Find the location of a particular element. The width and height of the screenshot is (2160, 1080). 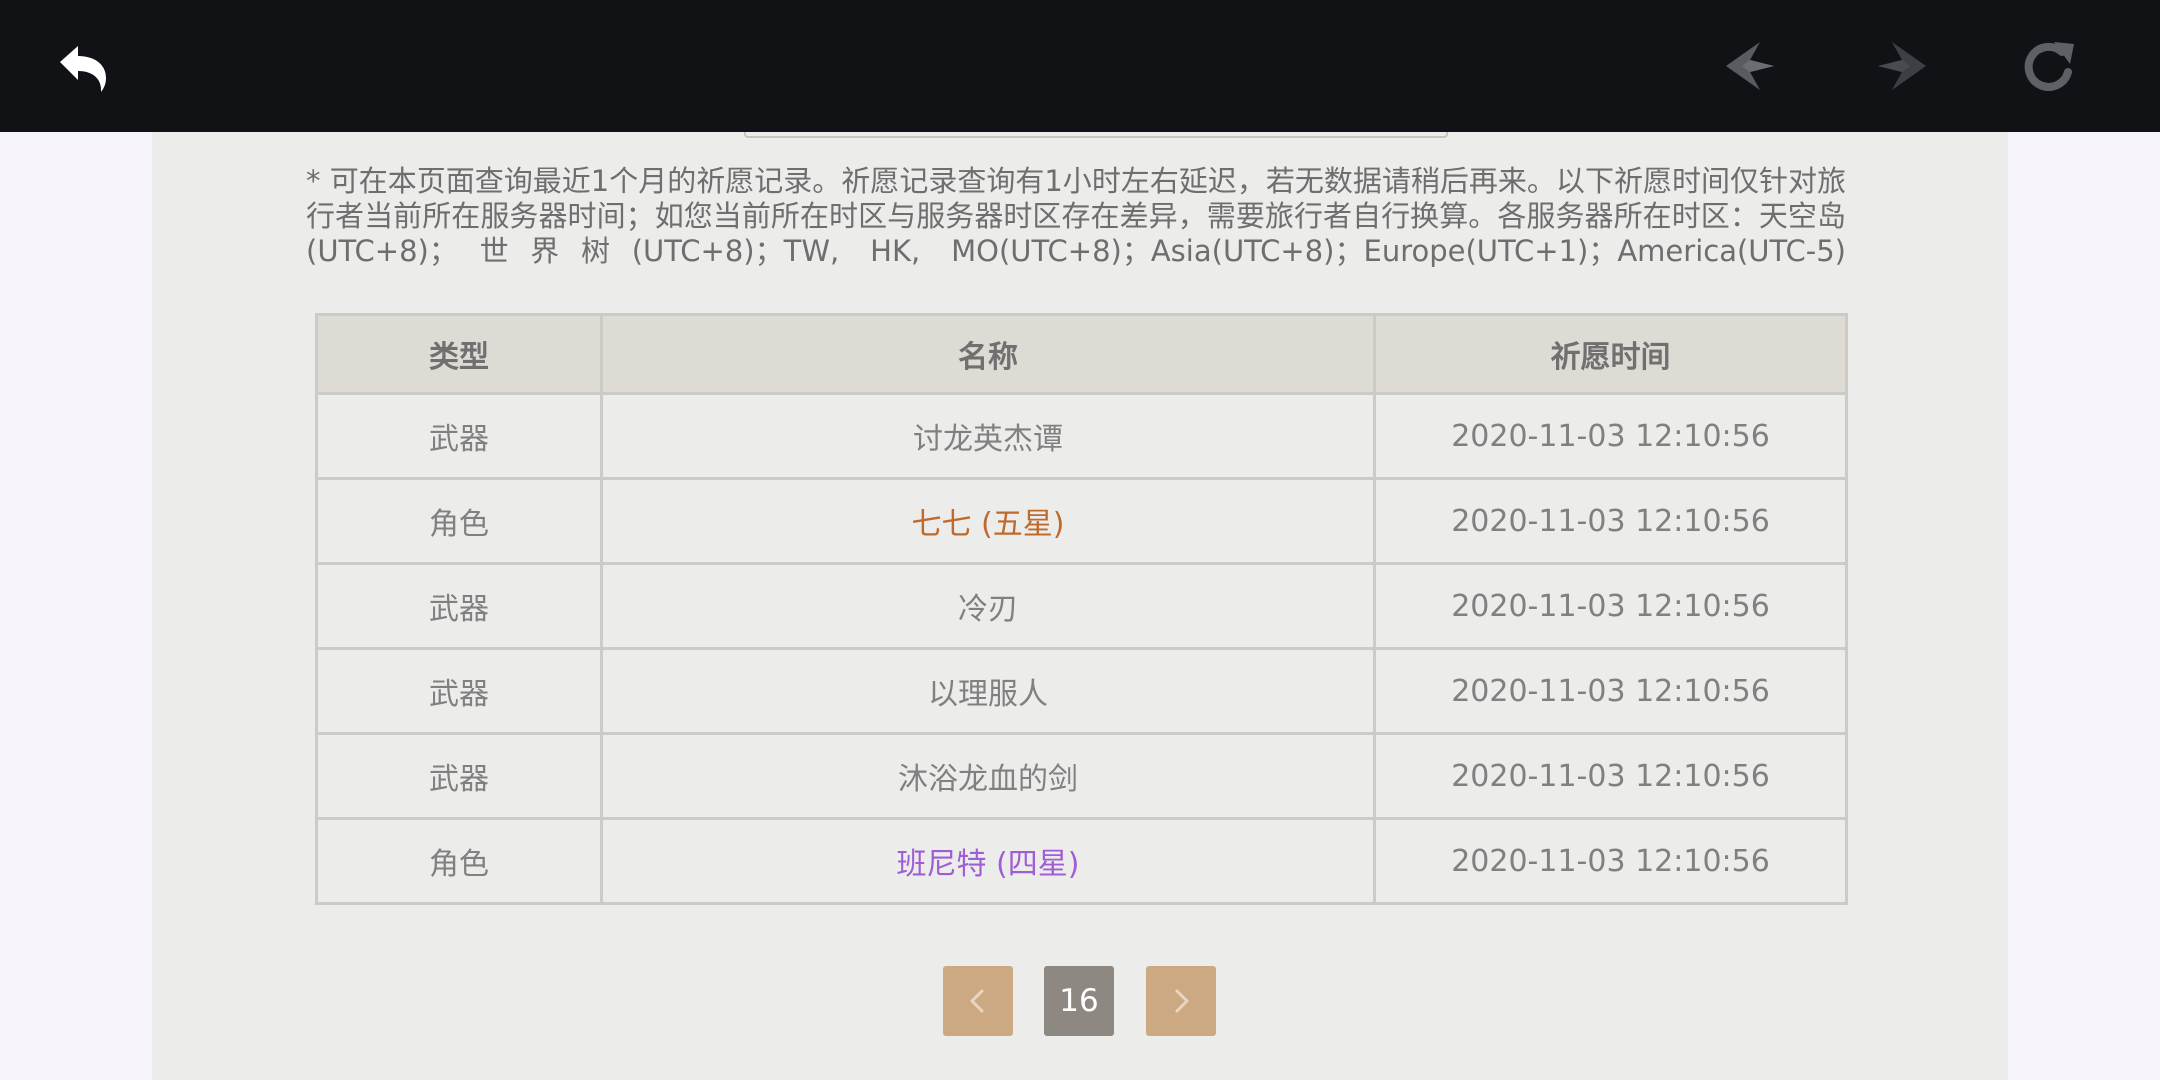

current-page-number: 16 is located at coordinates (1079, 1001).